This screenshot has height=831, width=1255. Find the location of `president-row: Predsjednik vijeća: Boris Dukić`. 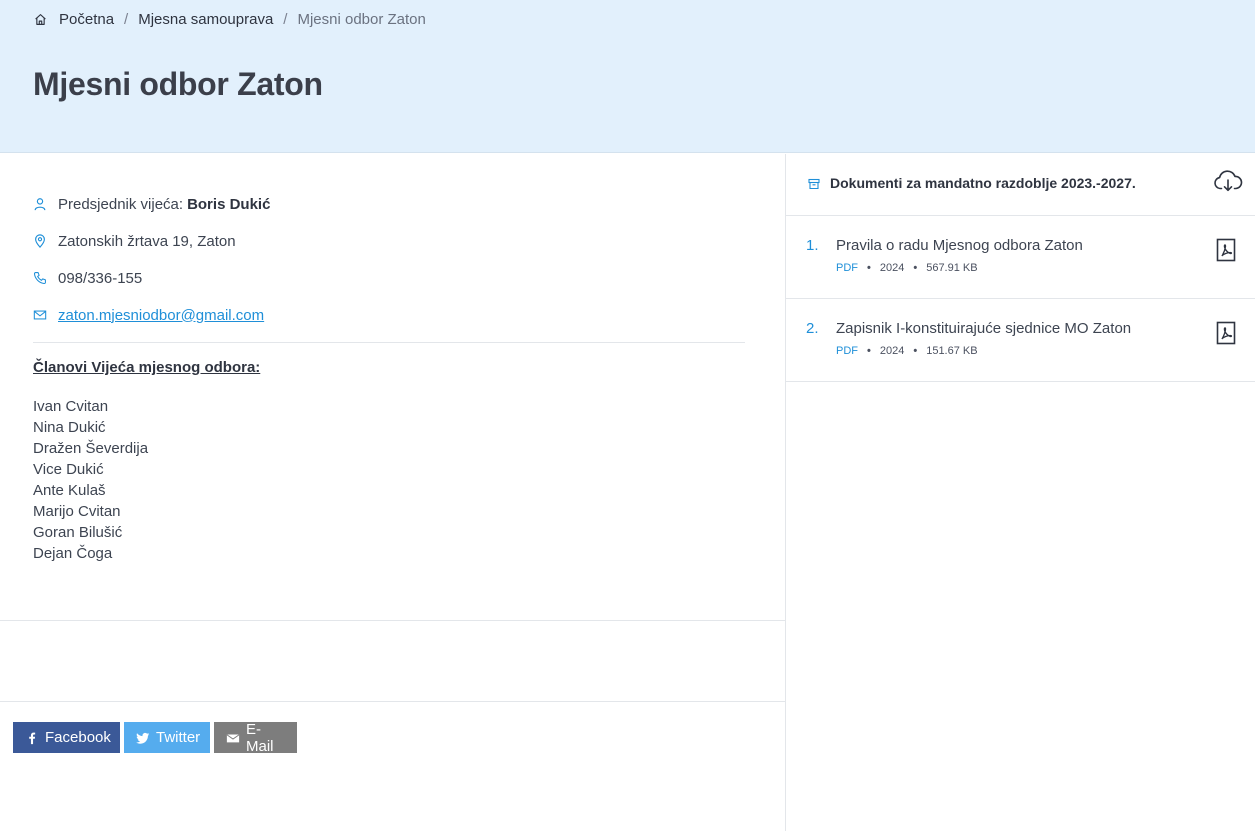

president-row: Predsjednik vijeća: Boris Dukić is located at coordinates (151, 204).